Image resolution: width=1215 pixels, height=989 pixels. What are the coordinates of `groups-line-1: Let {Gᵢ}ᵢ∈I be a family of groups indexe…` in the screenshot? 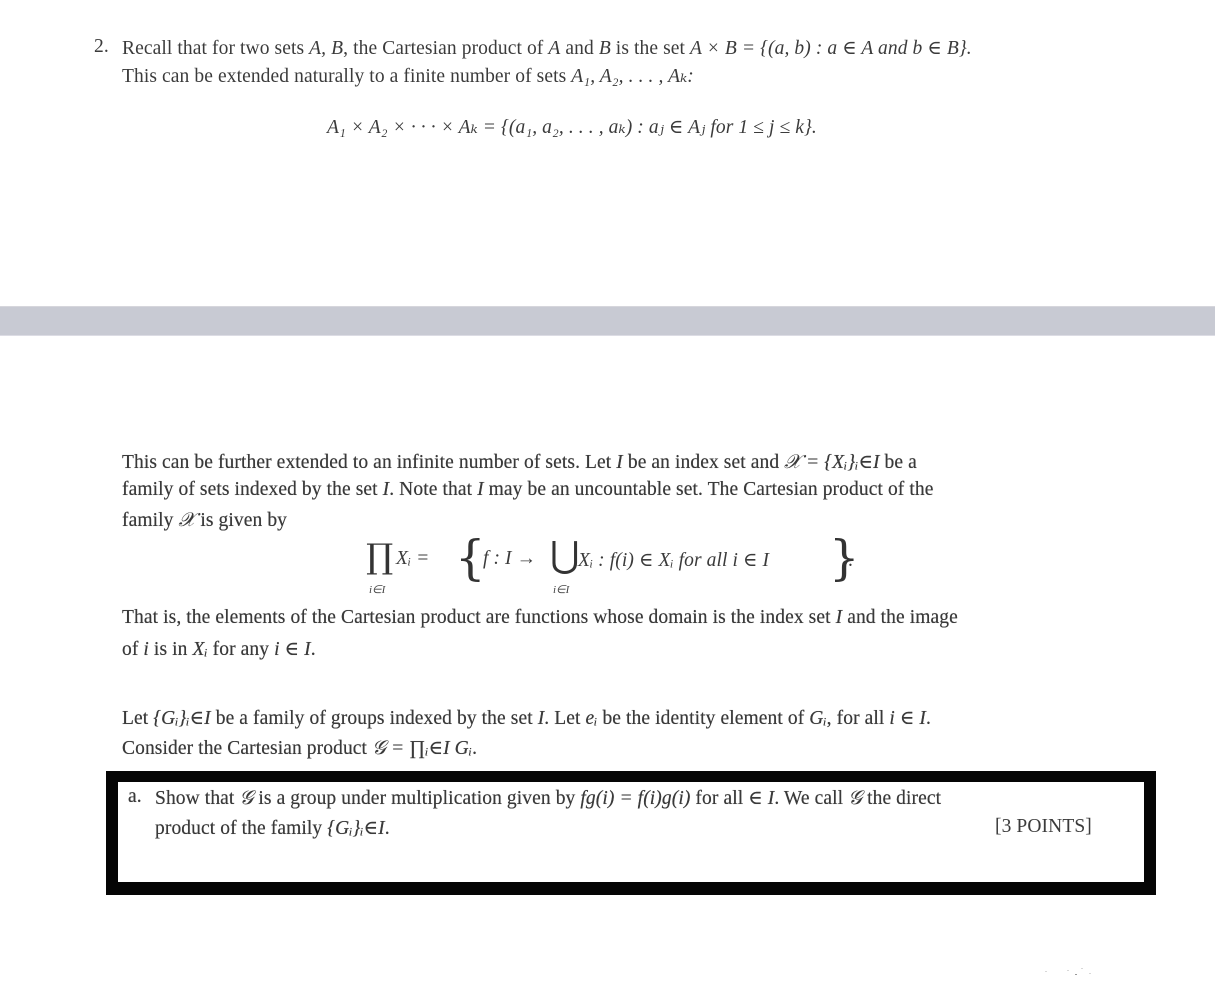 It's located at (526, 718).